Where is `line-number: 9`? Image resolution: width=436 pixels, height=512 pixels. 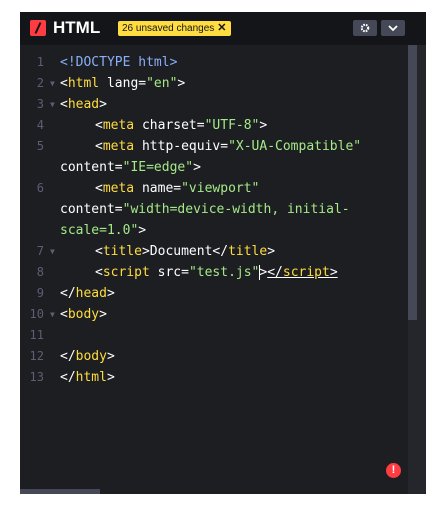
line-number: 9 is located at coordinates (40, 293).